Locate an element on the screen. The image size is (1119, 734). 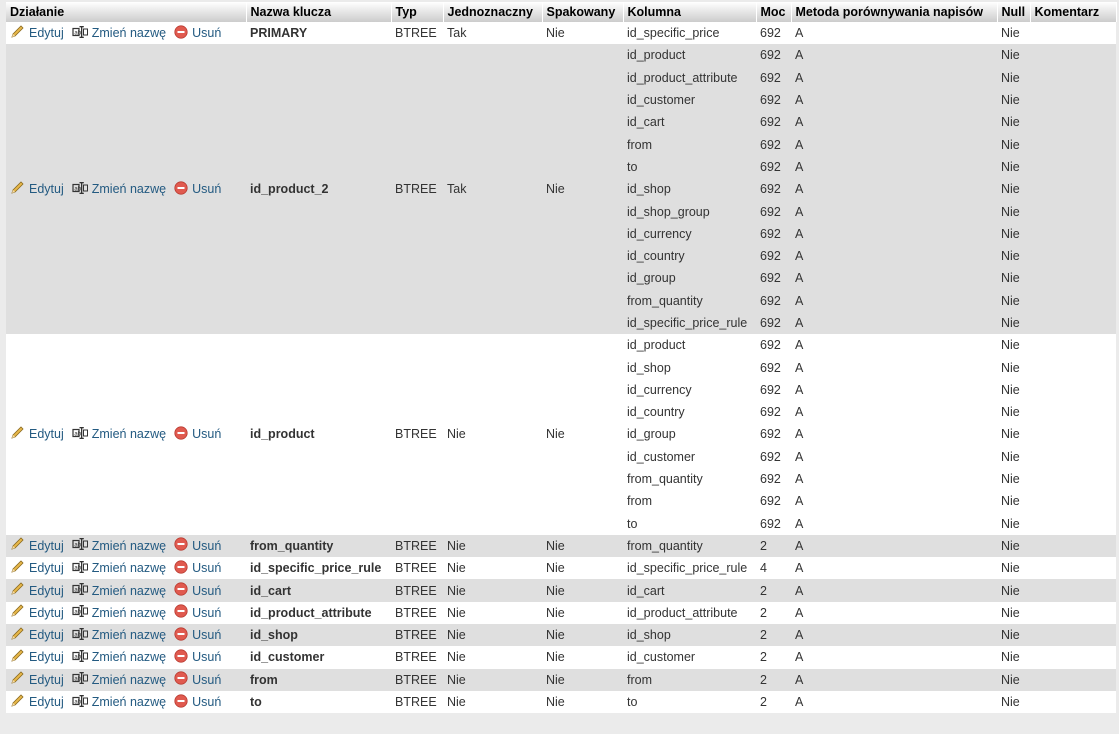
key-name: from_quantity is located at coordinates (318, 546).